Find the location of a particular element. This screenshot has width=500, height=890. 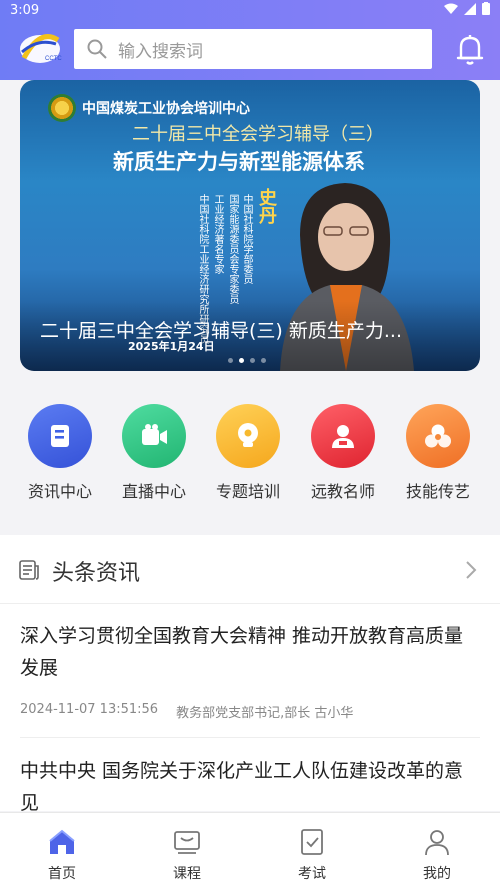

feature-label: 直播中心 is located at coordinates (153, 491).